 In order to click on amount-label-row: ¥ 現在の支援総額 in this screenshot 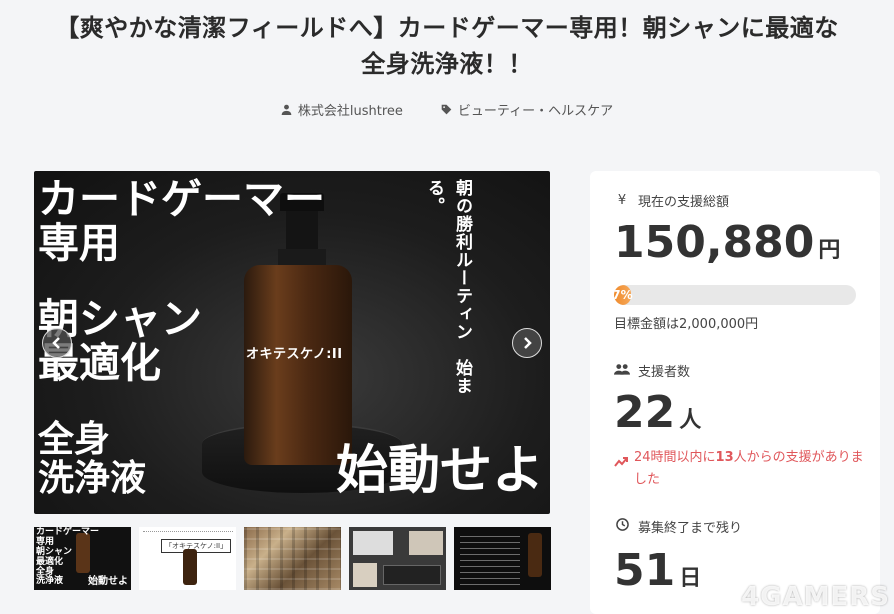, I will do `click(735, 200)`.